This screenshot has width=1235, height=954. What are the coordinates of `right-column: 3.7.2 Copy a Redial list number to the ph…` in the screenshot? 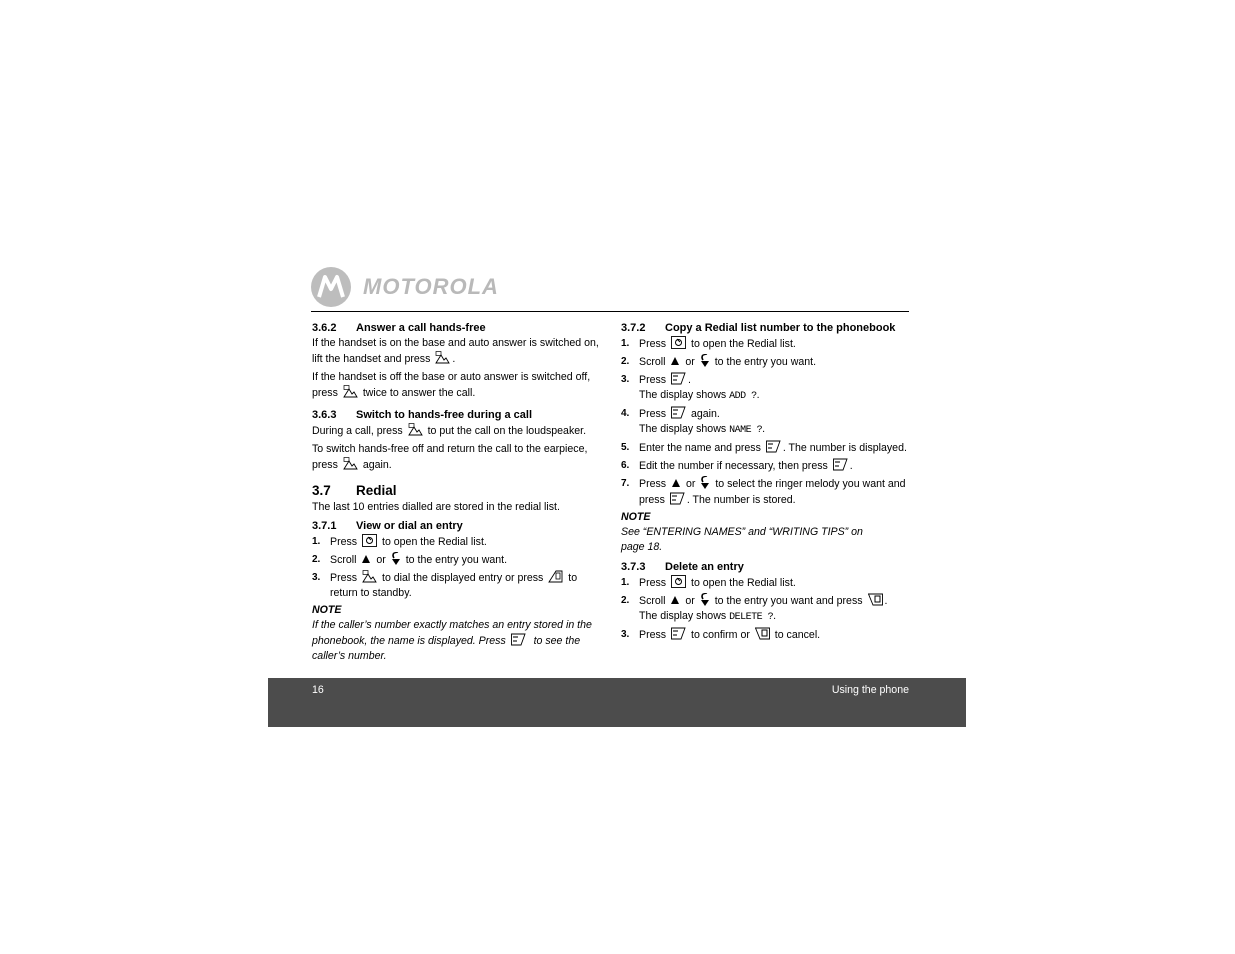 It's located at (767, 482).